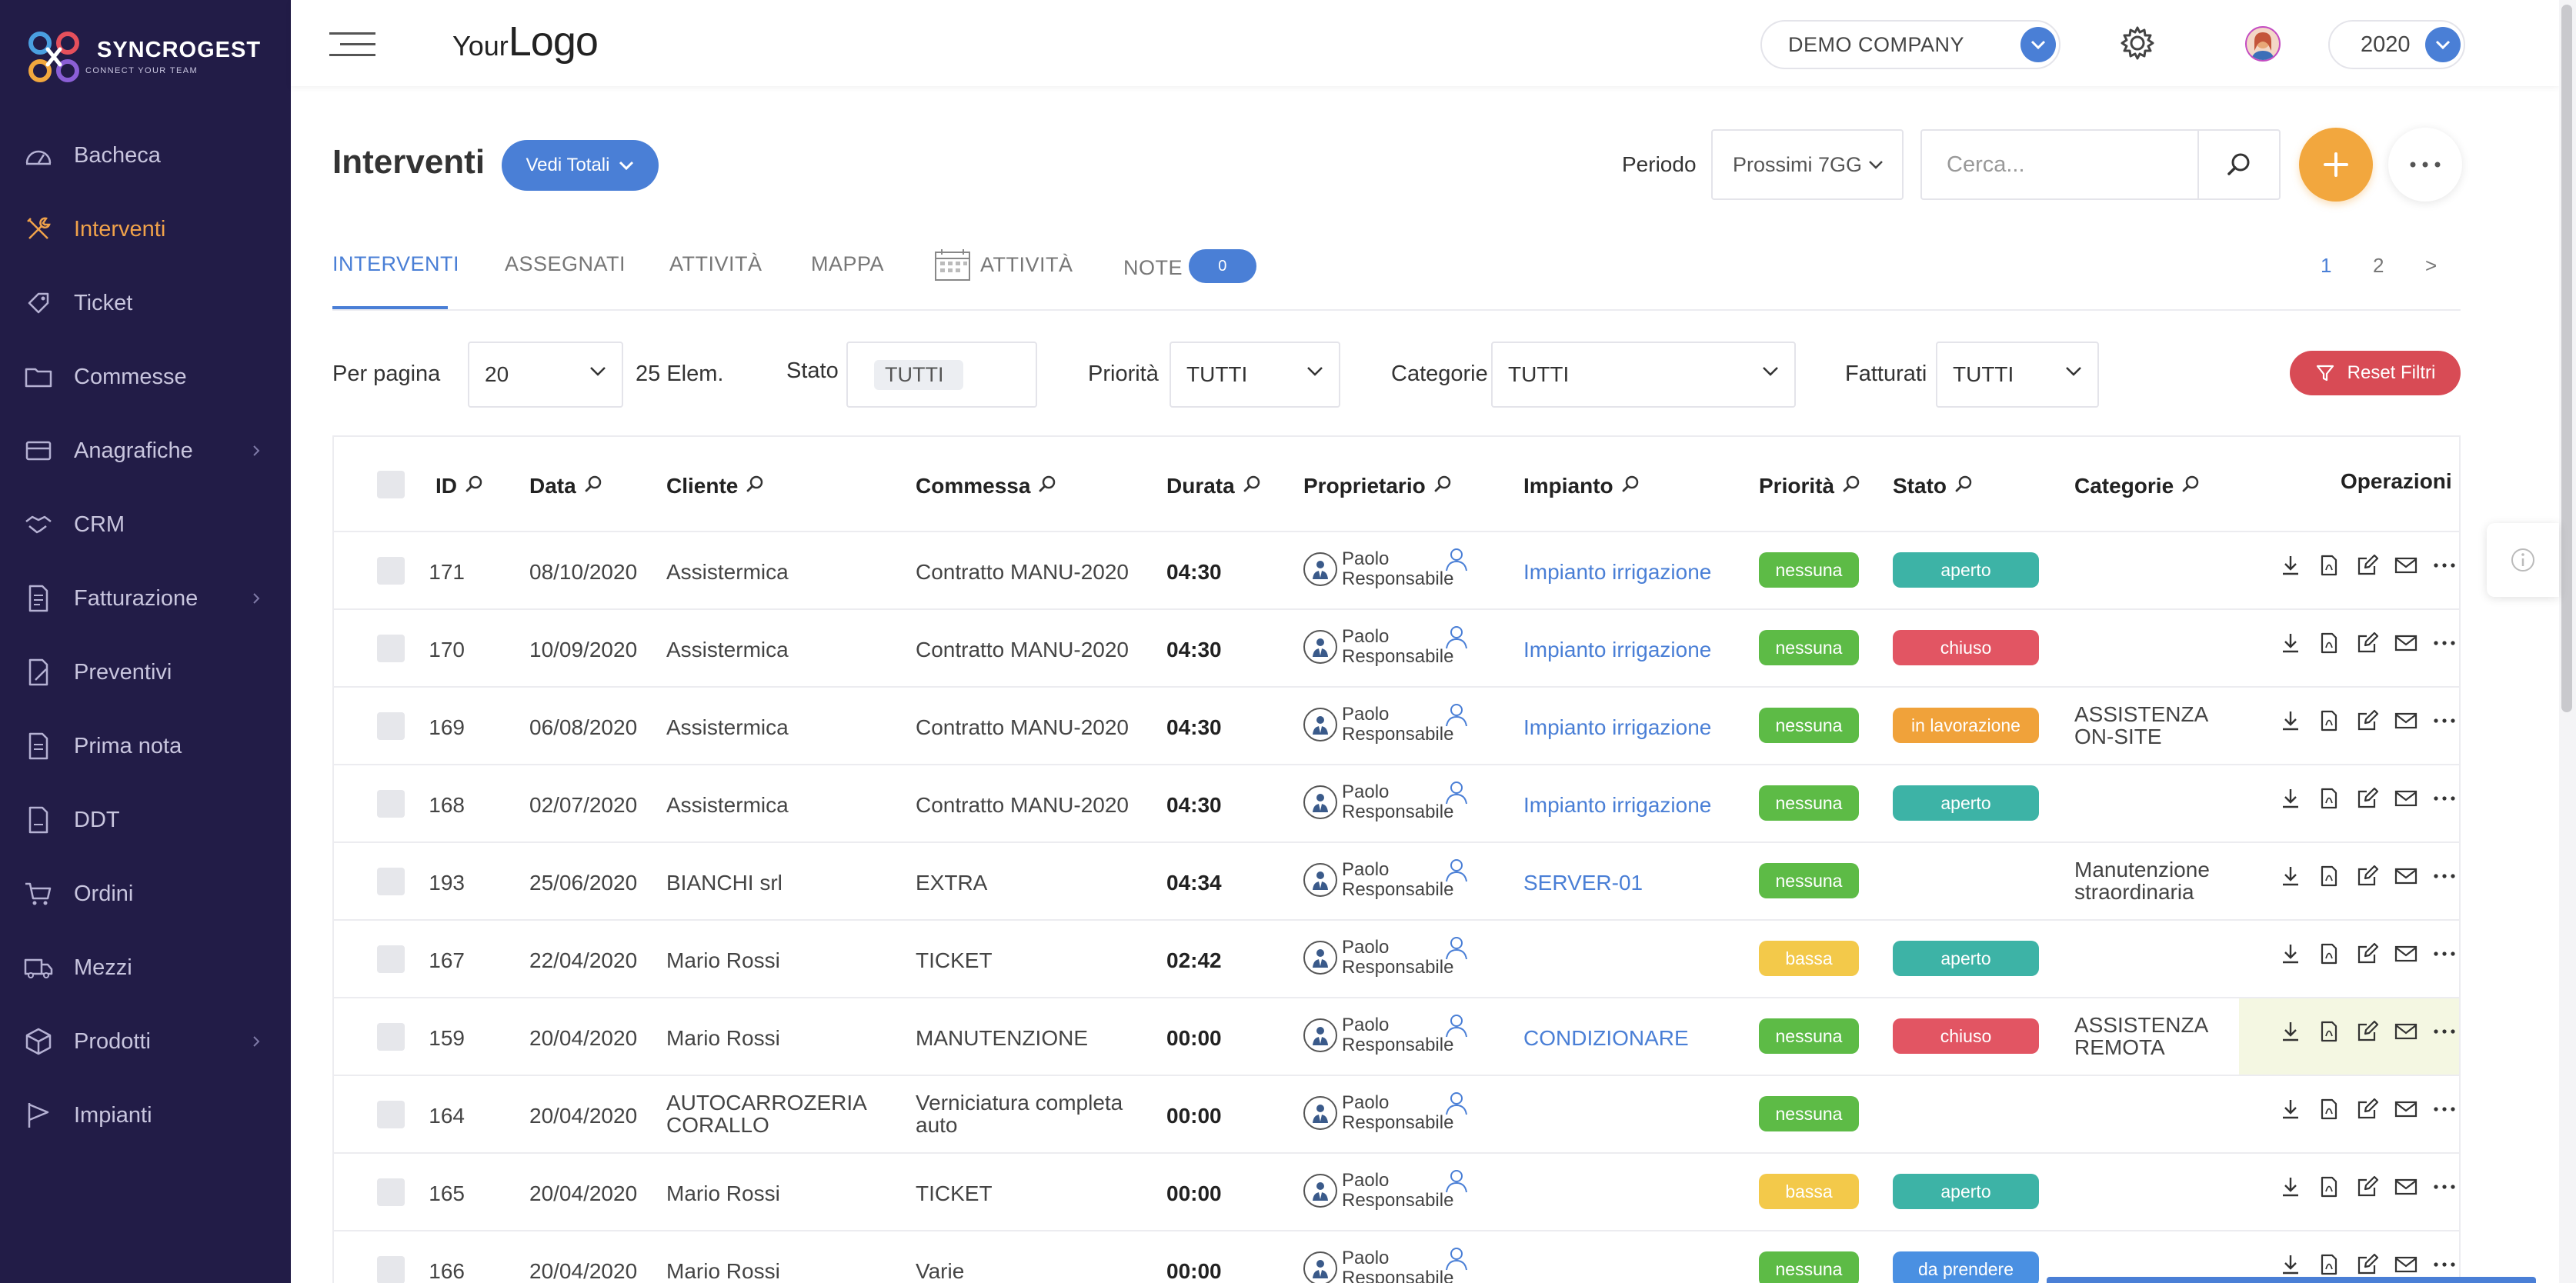 This screenshot has width=2576, height=1283. Describe the element at coordinates (146, 1115) in the screenshot. I see `sidebar-item-impianti: Impianti` at that location.